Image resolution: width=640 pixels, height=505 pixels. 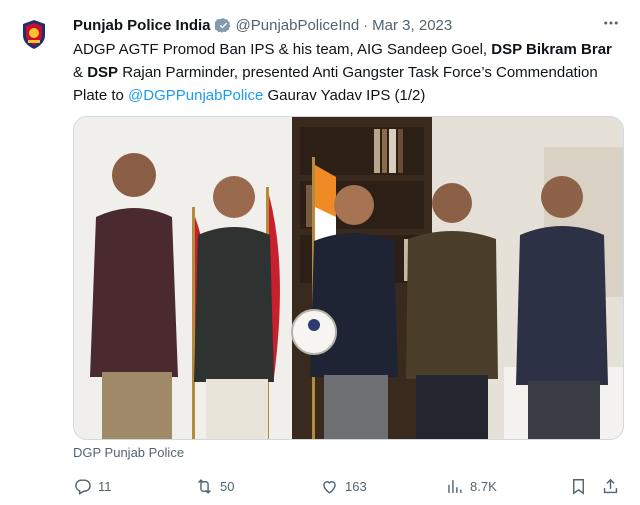 What do you see at coordinates (103, 72) in the screenshot?
I see `tweet-text-bold: DSP` at bounding box center [103, 72].